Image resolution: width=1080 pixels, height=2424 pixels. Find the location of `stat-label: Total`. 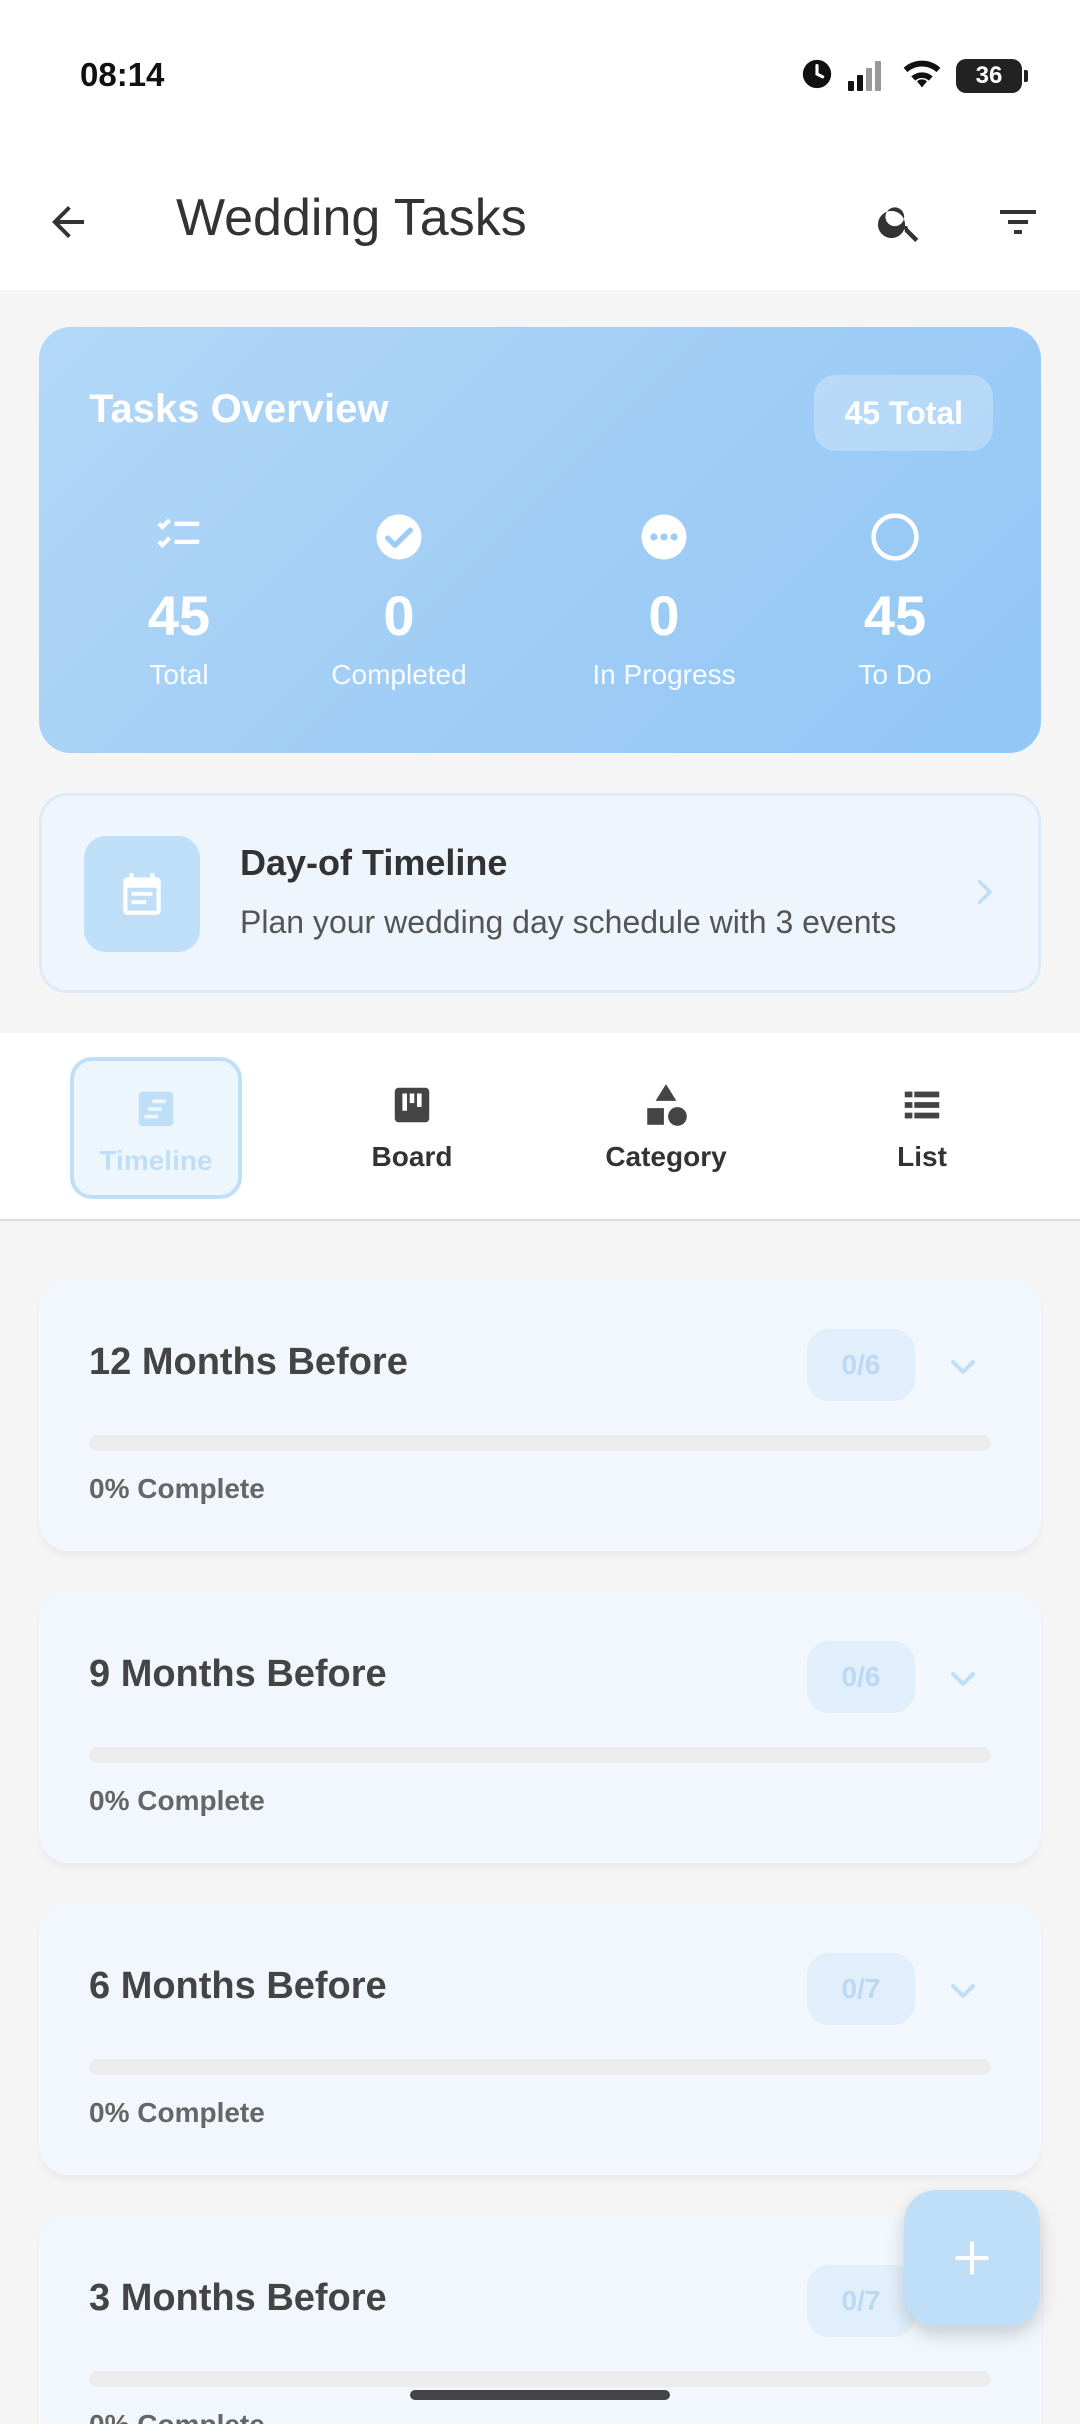

stat-label: Total is located at coordinates (179, 674).